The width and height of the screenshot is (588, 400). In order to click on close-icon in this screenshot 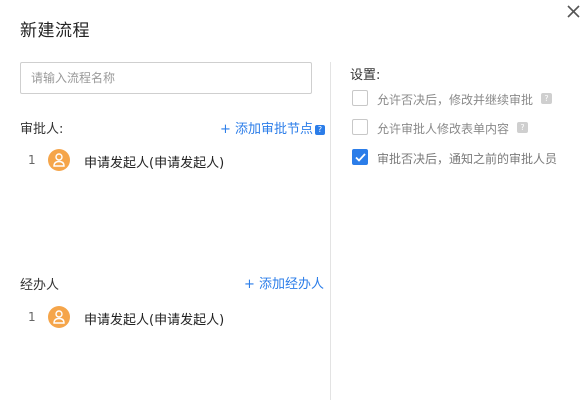, I will do `click(573, 11)`.